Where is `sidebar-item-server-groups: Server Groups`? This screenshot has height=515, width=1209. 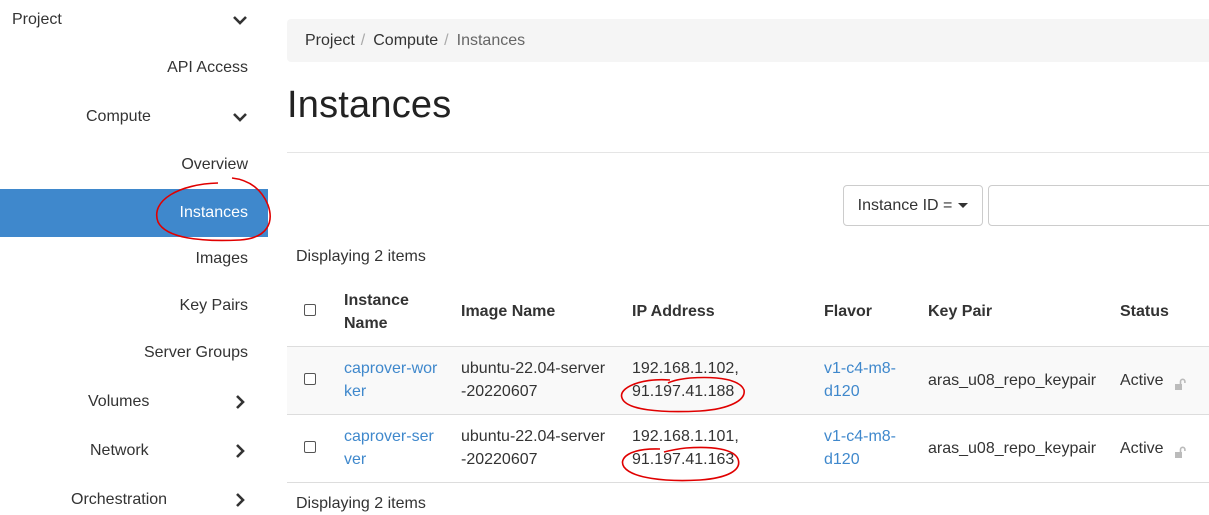 sidebar-item-server-groups: Server Groups is located at coordinates (134, 353).